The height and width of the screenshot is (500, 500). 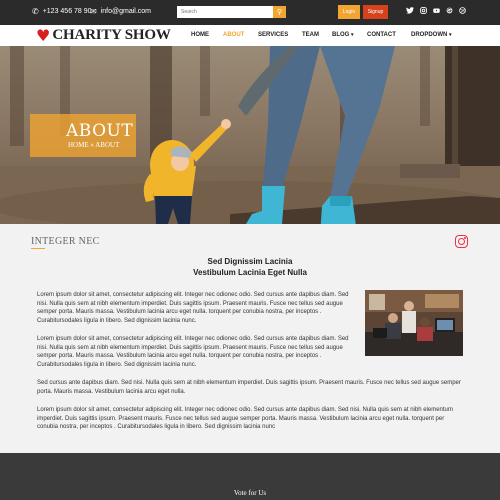 What do you see at coordinates (375, 12) in the screenshot?
I see `signup-button: Signup` at bounding box center [375, 12].